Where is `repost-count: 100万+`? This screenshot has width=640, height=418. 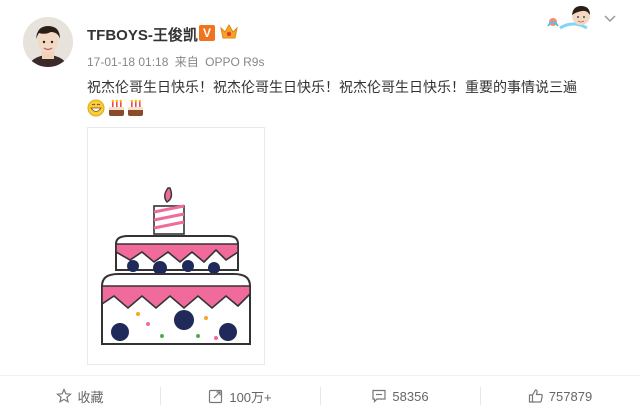
repost-count: 100万+ is located at coordinates (250, 397).